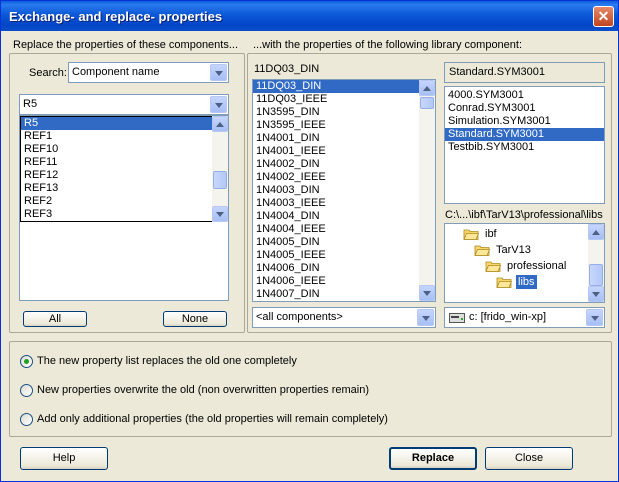 This screenshot has height=482, width=619. I want to click on list-item: 1N4006_DIN, so click(336, 268).